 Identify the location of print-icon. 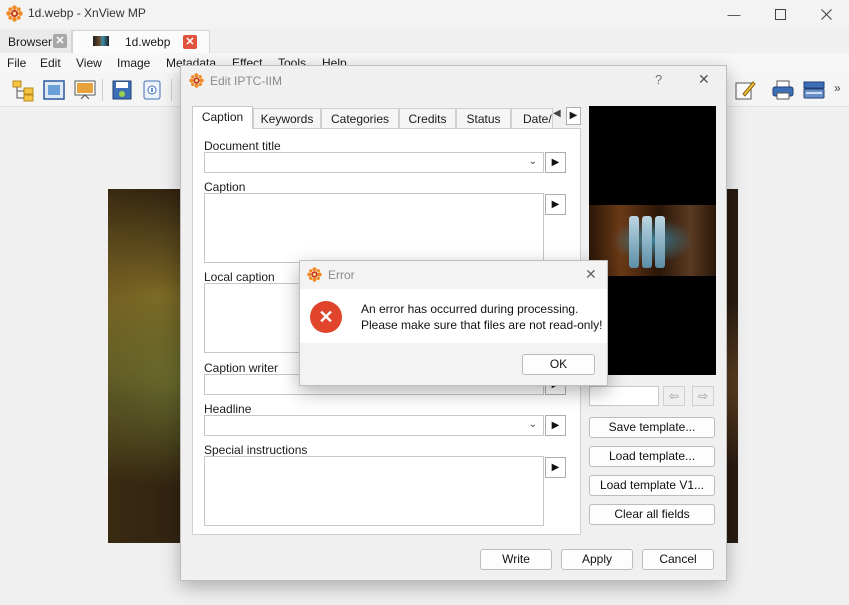
(783, 90).